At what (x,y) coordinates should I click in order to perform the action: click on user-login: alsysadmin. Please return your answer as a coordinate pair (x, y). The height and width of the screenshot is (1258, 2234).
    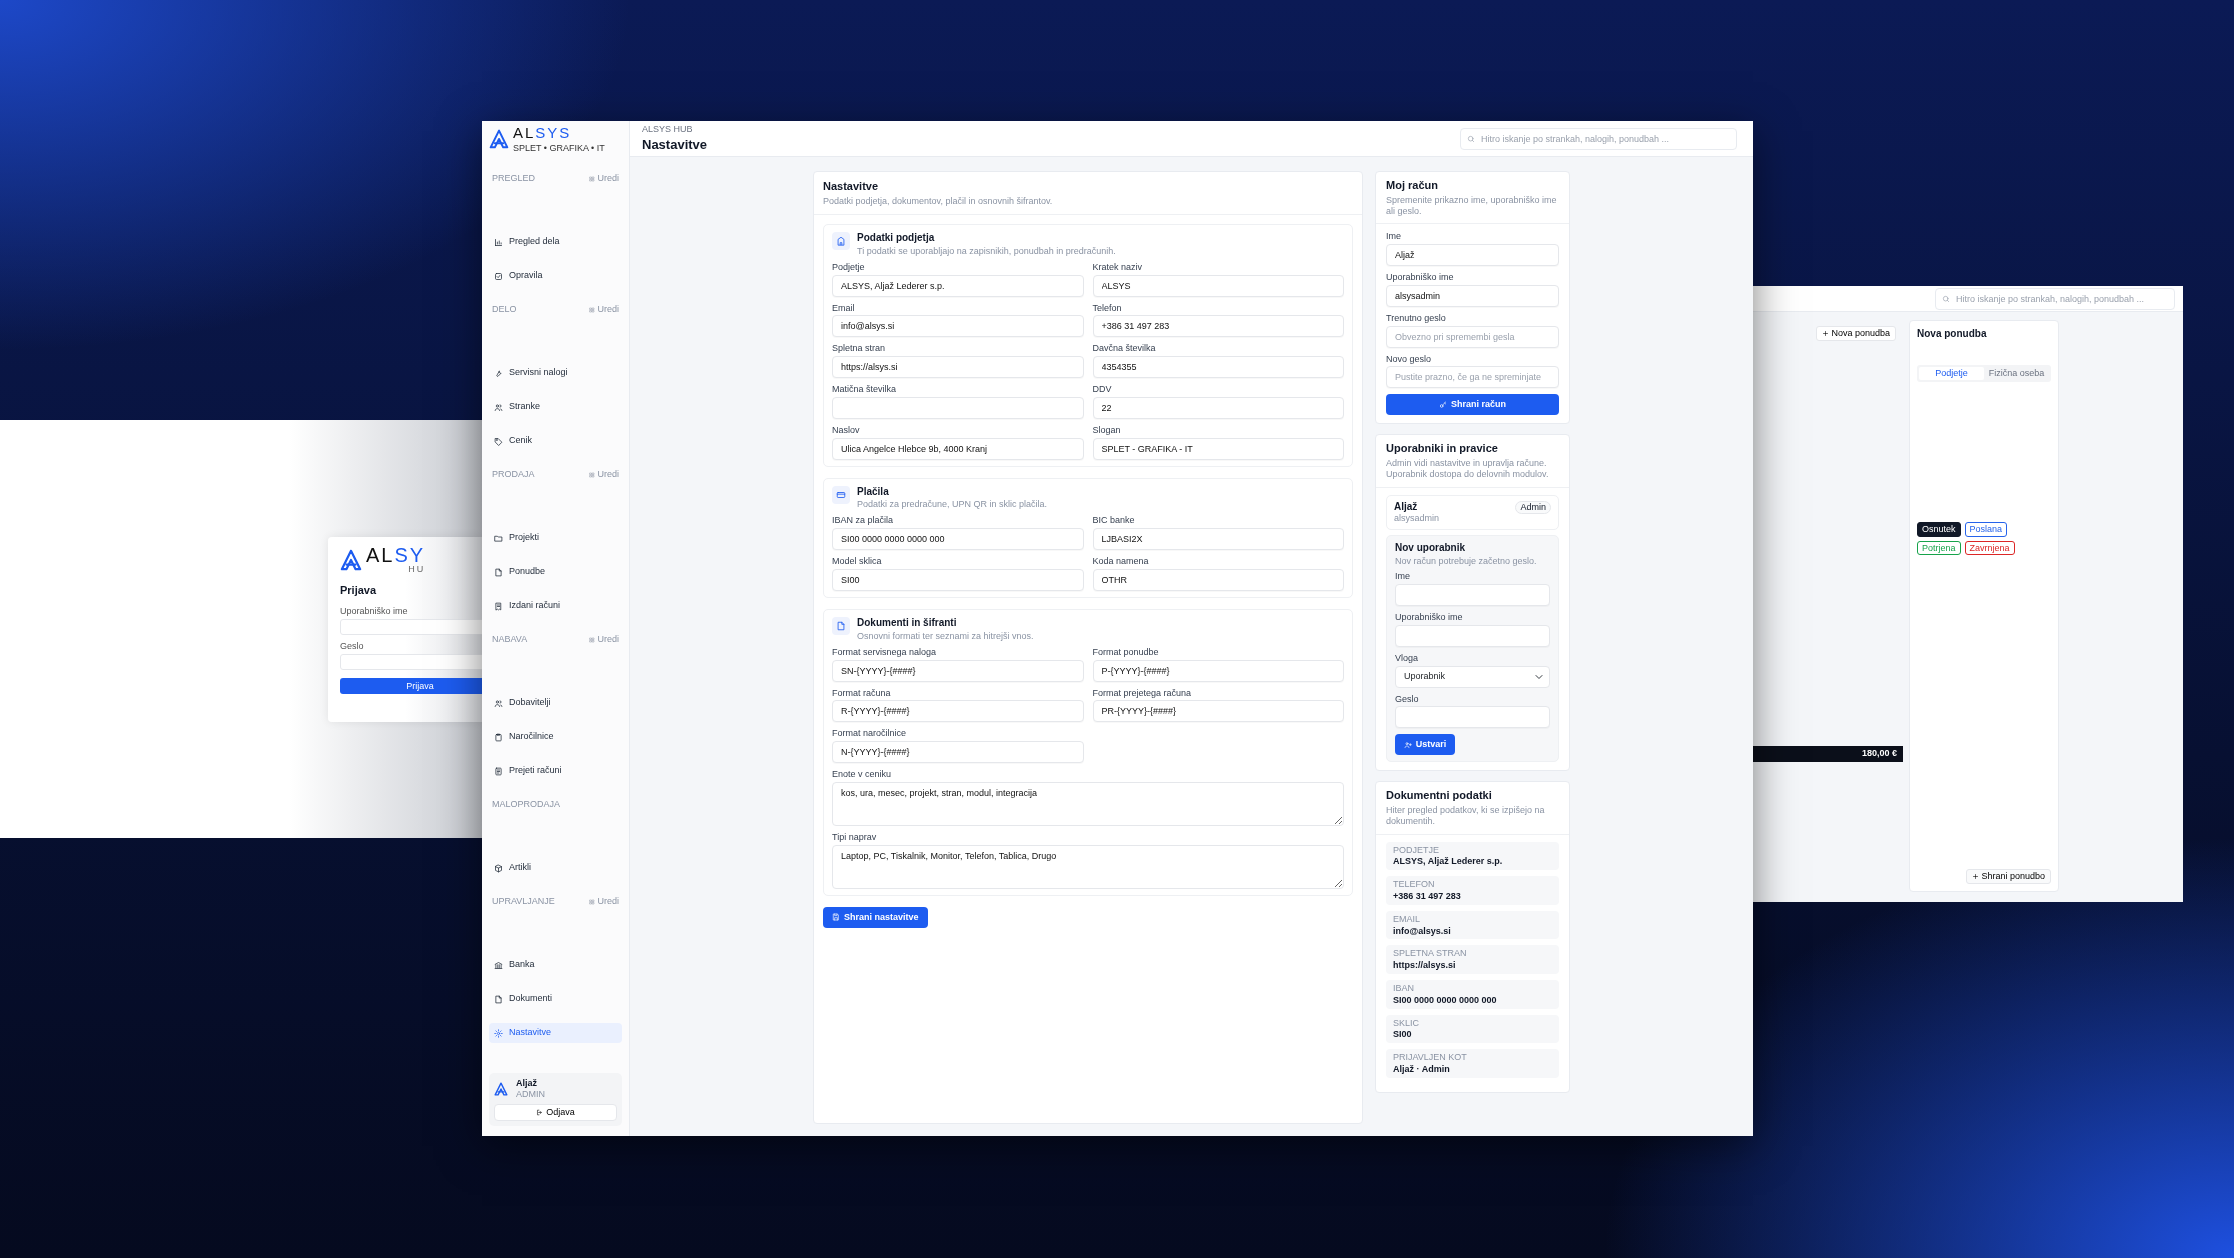
    Looking at the image, I should click on (1417, 519).